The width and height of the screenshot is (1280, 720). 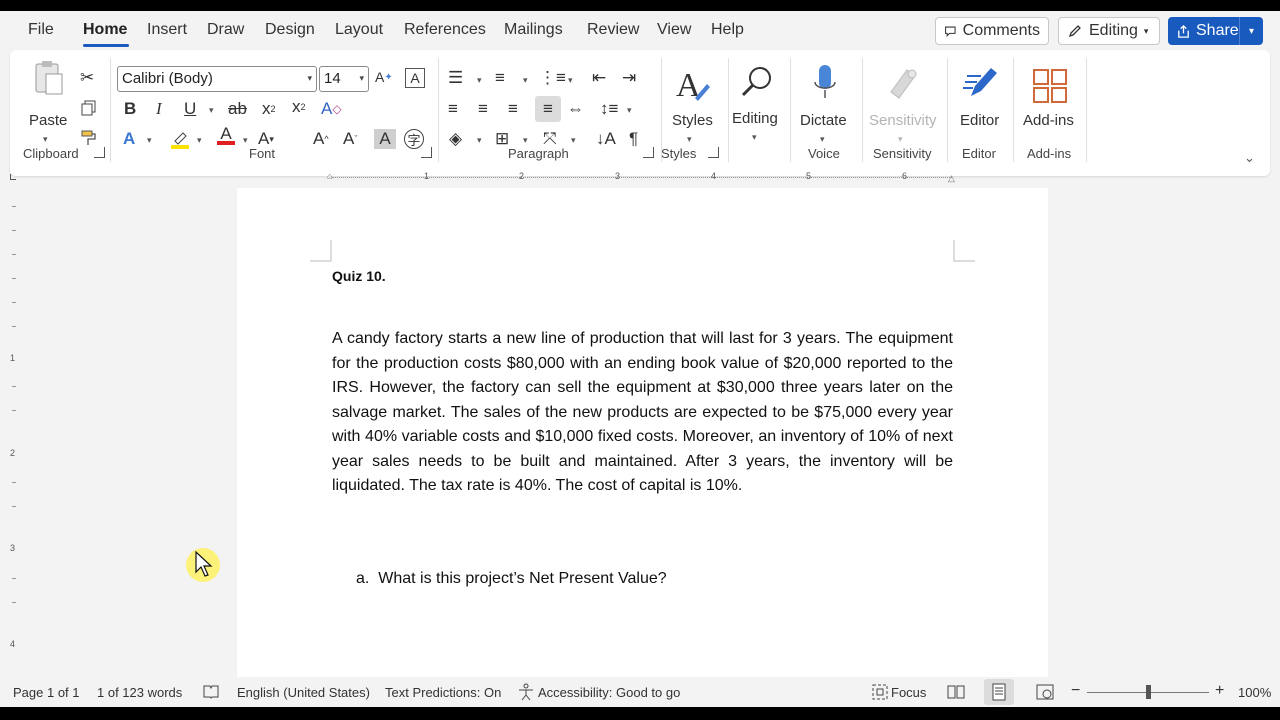 I want to click on tab-mailings: Mailings, so click(x=533, y=30).